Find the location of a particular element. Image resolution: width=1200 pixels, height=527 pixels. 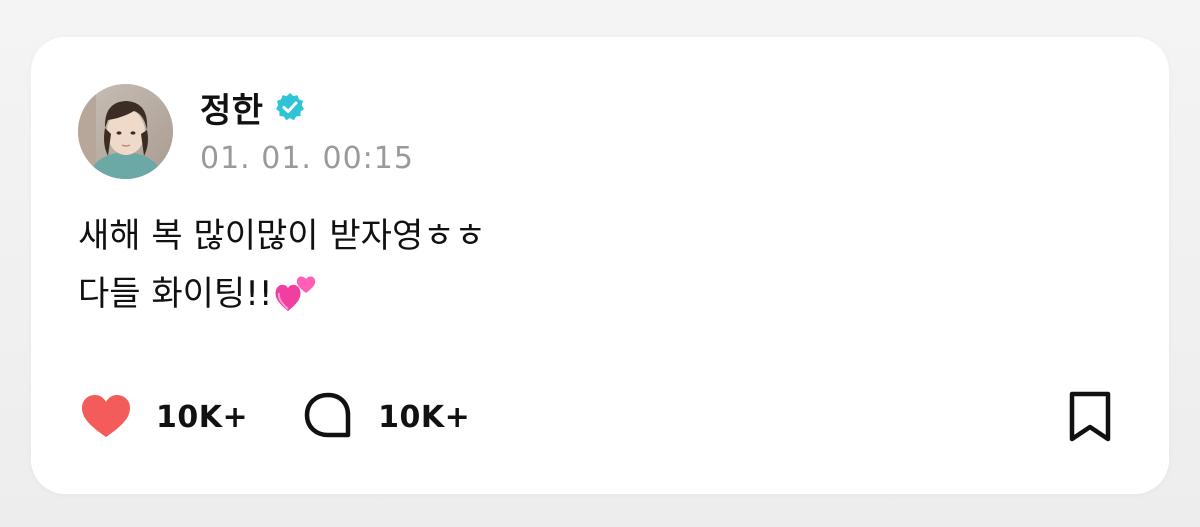

post-text-line-2: 다들 화이팅!! is located at coordinates (282, 294).